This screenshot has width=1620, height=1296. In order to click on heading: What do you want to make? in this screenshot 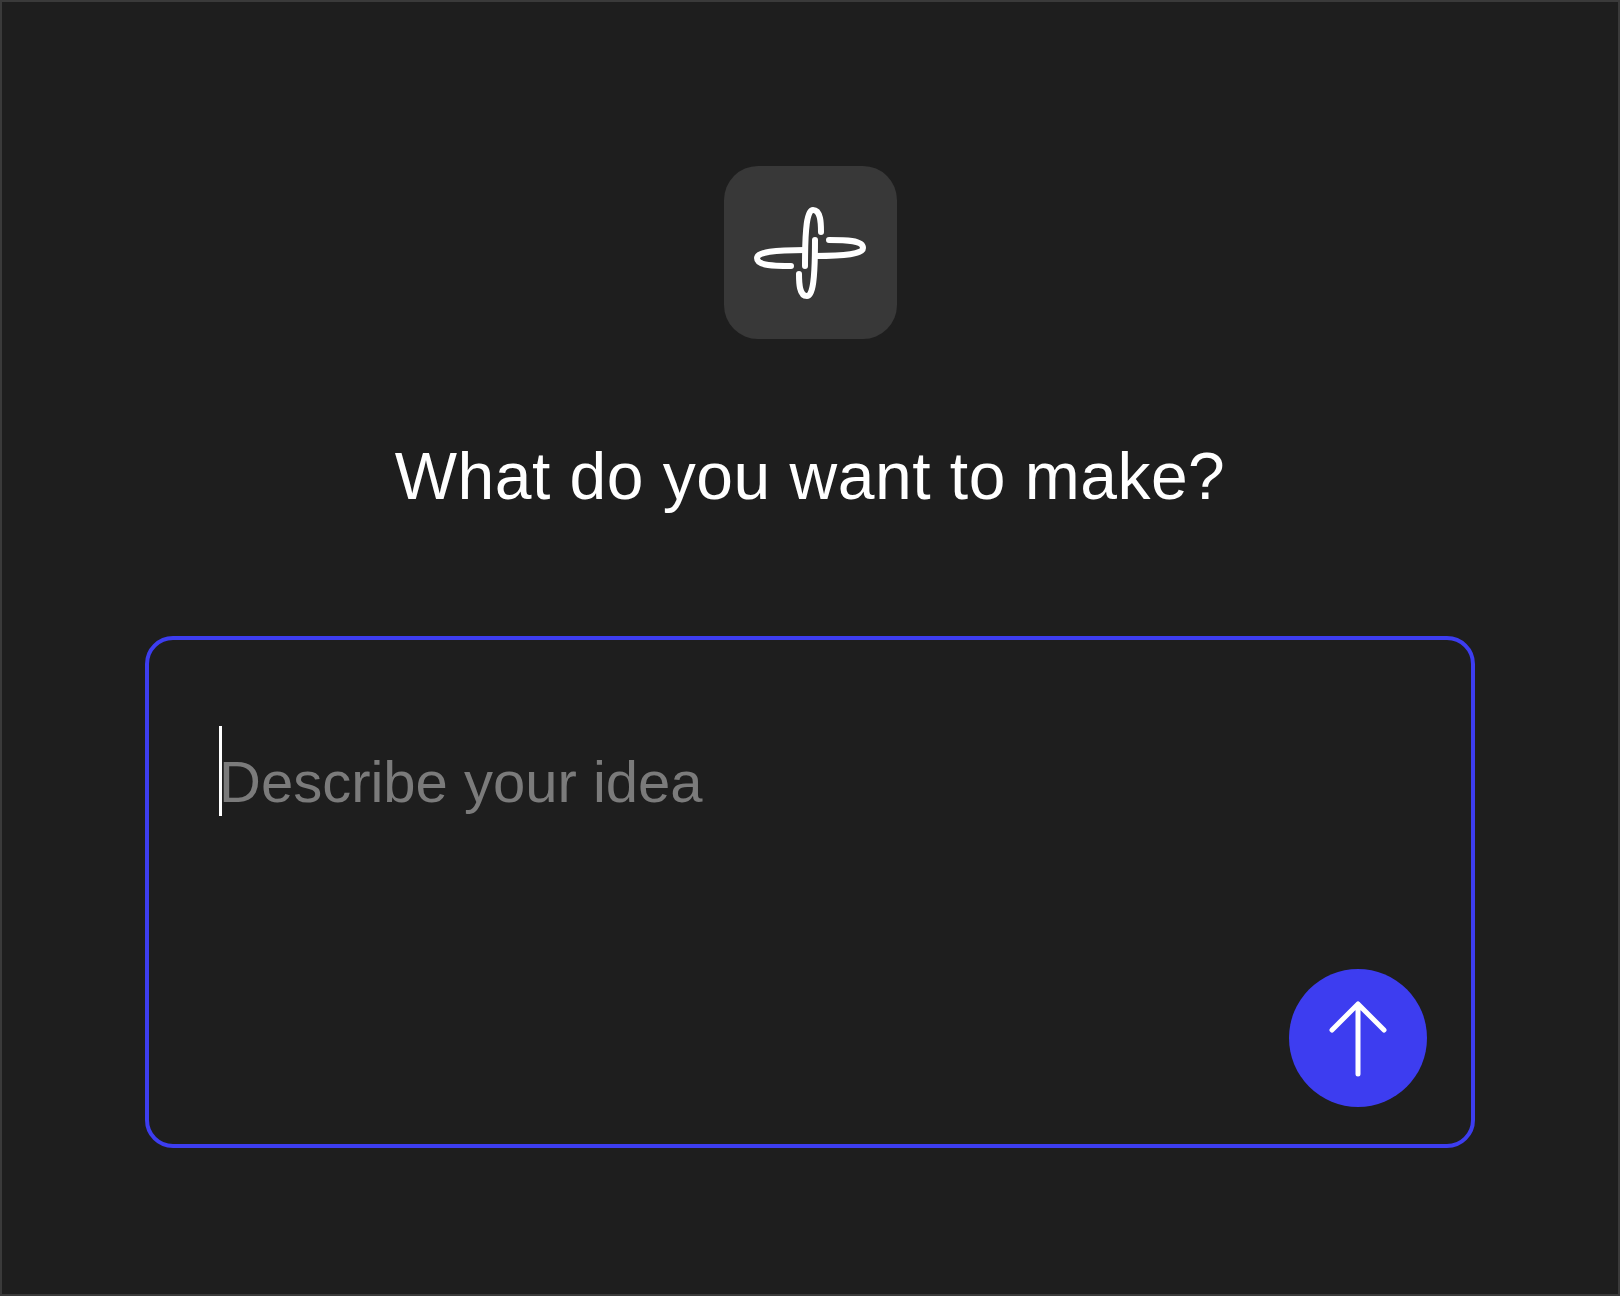, I will do `click(810, 476)`.